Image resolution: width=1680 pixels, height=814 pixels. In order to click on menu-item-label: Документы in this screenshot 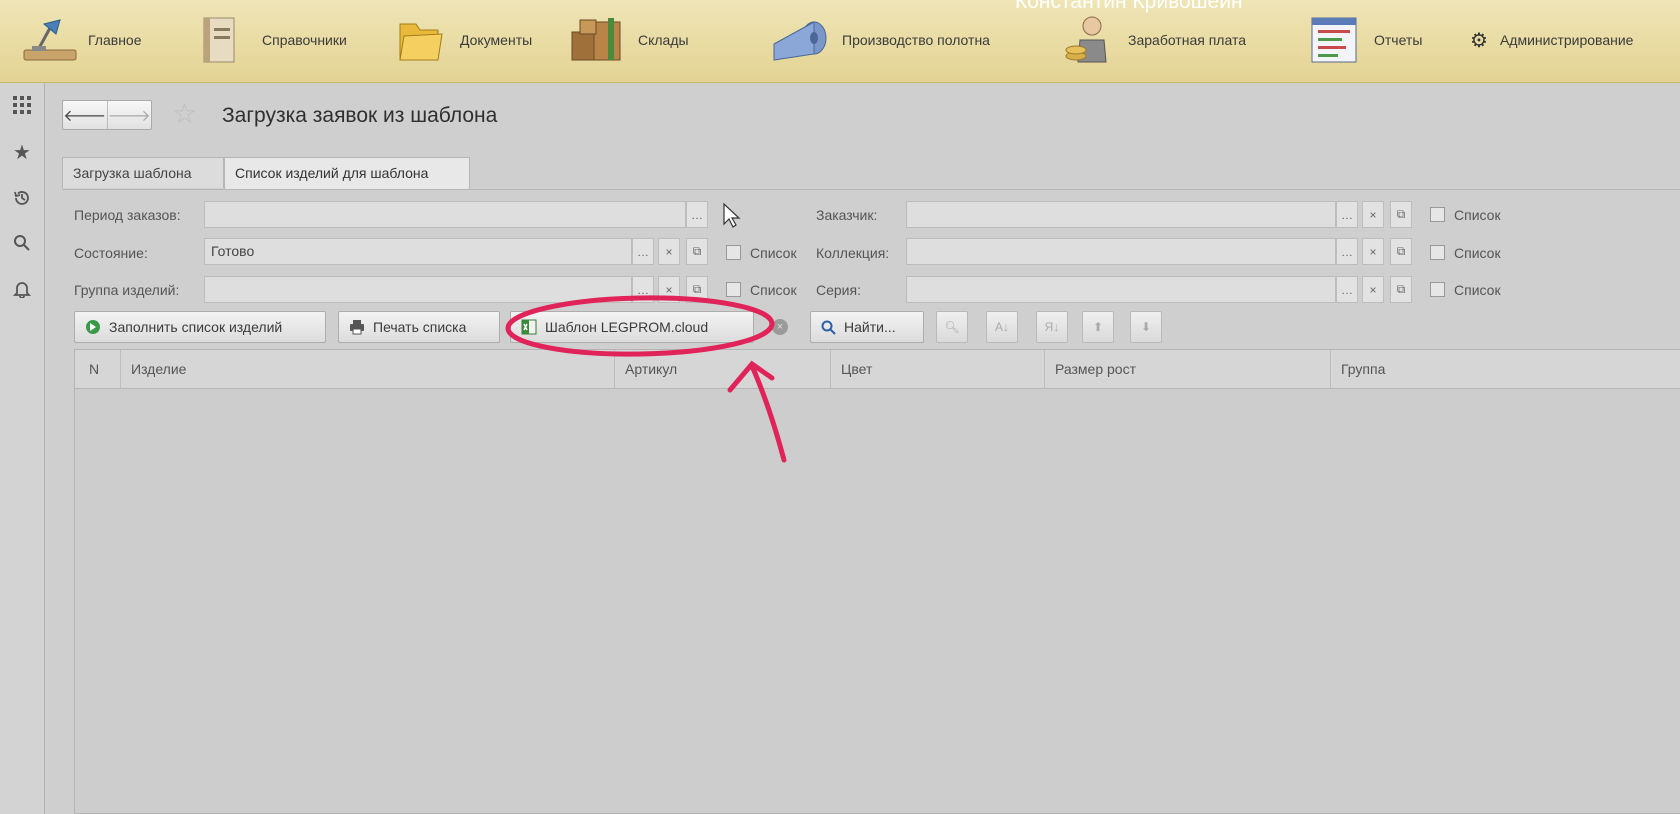, I will do `click(496, 40)`.